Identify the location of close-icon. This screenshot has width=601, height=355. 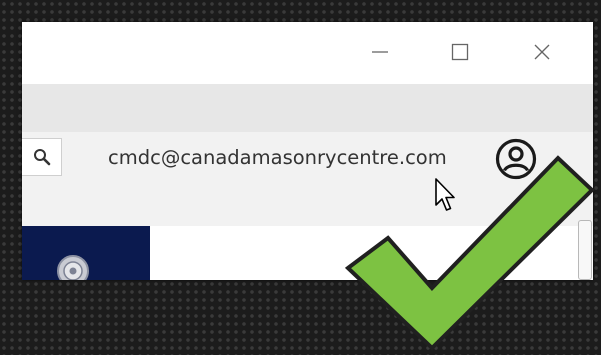
(542, 52).